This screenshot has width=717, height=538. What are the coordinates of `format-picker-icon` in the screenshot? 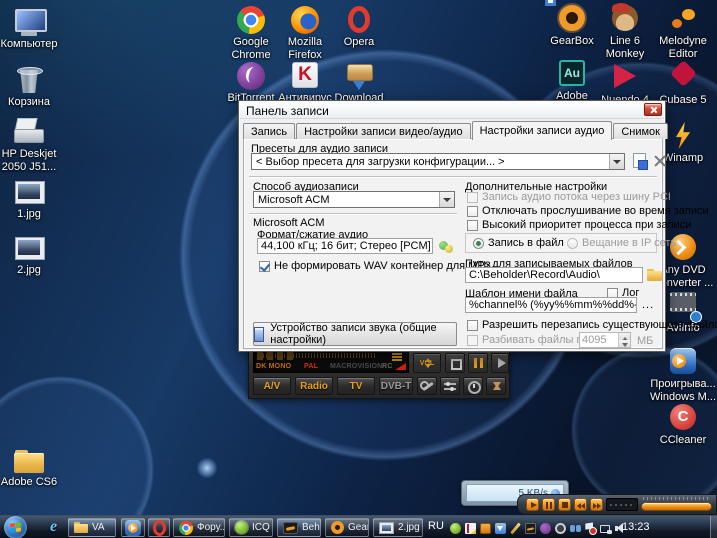 It's located at (447, 246).